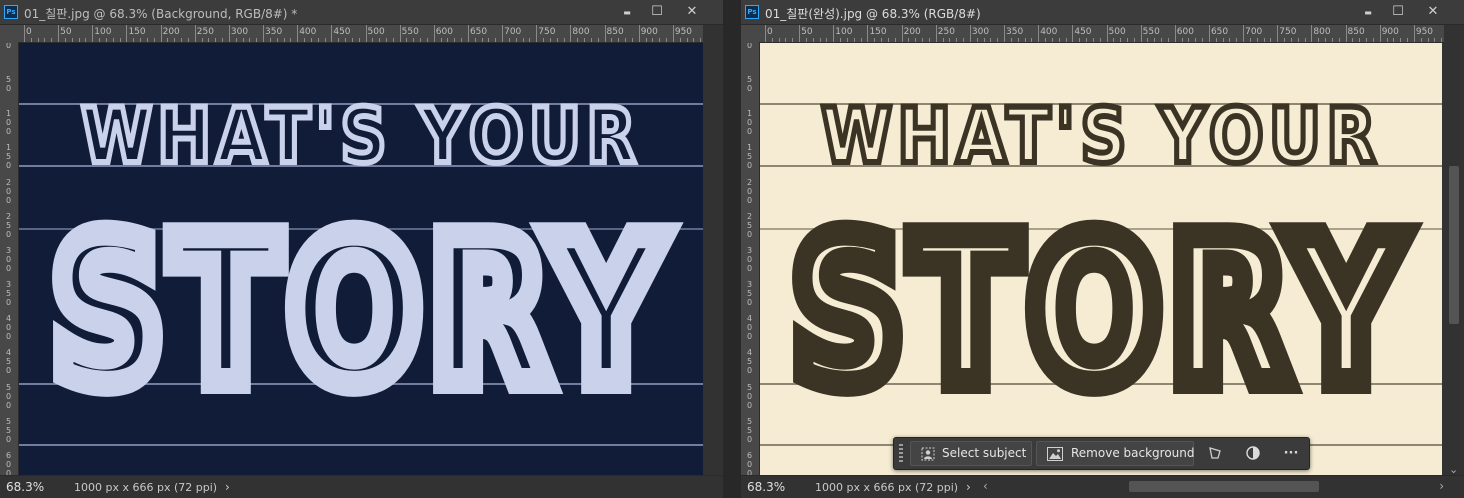  I want to click on adjustment-button, so click(1253, 453).